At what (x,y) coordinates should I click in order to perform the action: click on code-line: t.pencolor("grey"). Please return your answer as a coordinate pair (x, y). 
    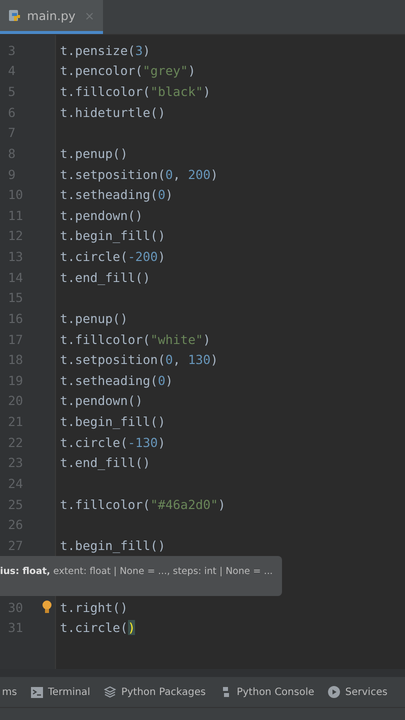
    Looking at the image, I should click on (128, 70).